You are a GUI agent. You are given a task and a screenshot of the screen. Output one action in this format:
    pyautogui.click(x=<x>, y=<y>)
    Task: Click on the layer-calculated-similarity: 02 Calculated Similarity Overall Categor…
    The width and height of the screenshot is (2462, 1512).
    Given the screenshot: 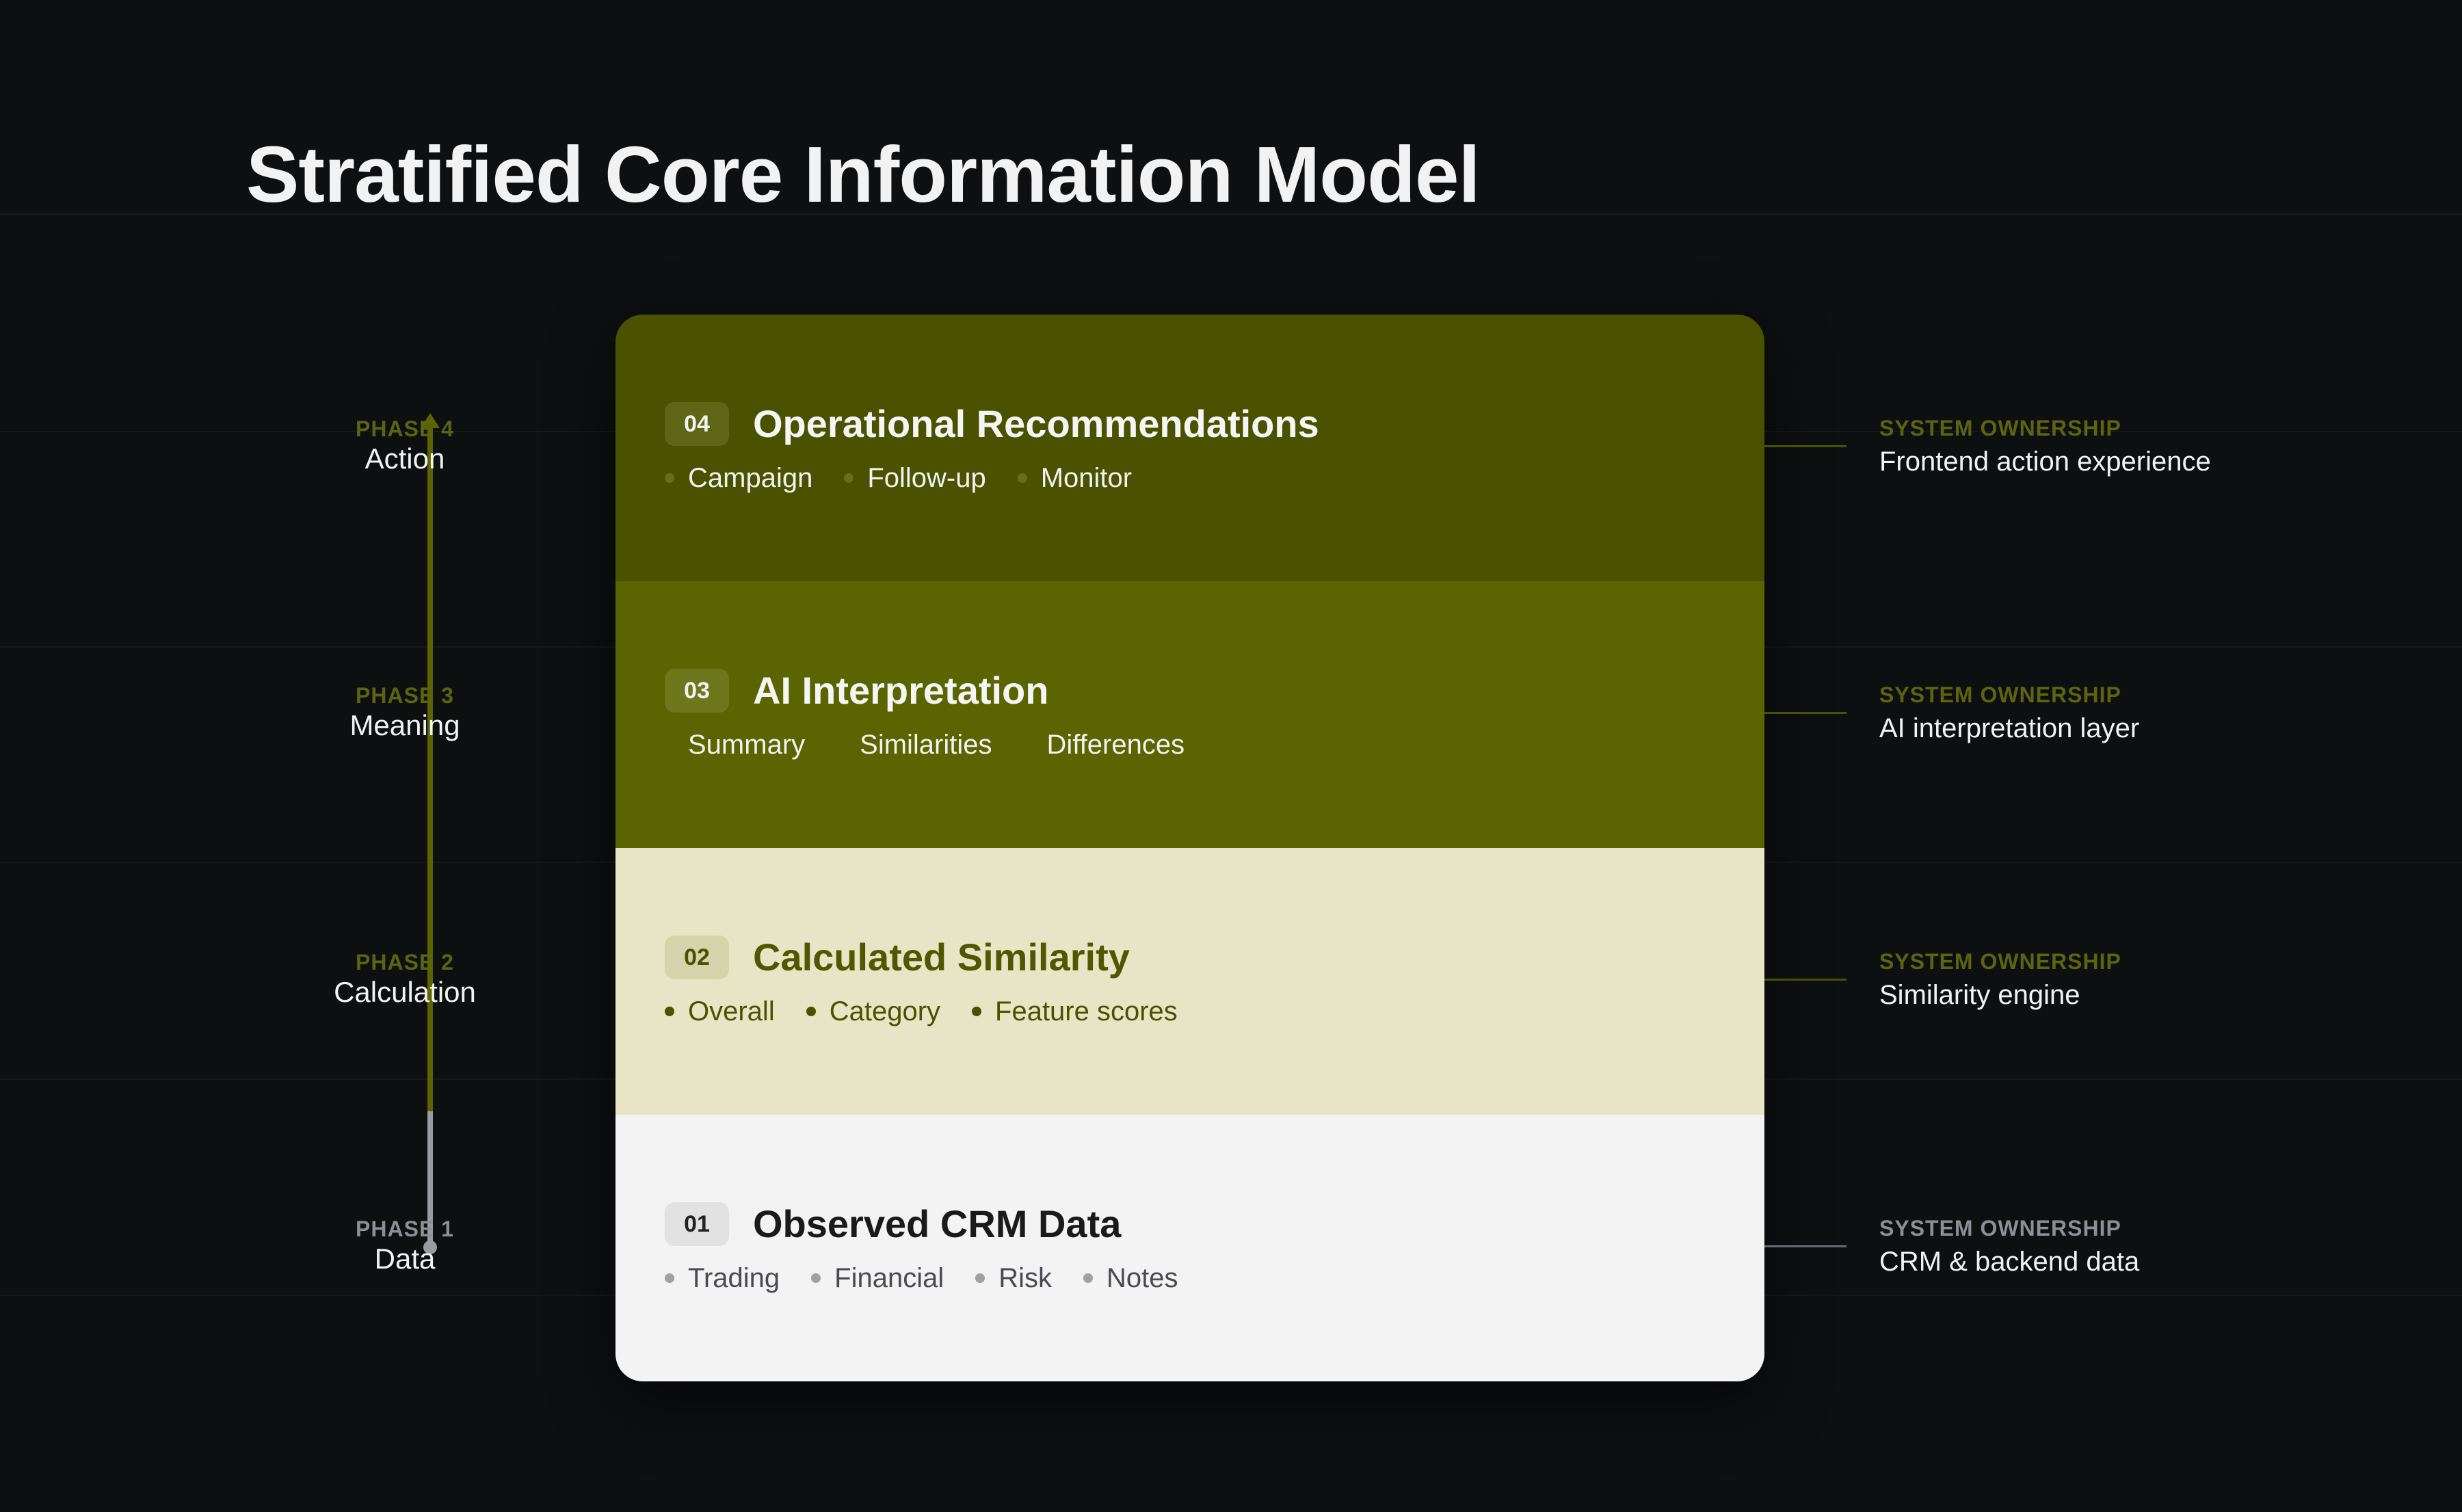 What is the action you would take?
    pyautogui.click(x=1190, y=981)
    